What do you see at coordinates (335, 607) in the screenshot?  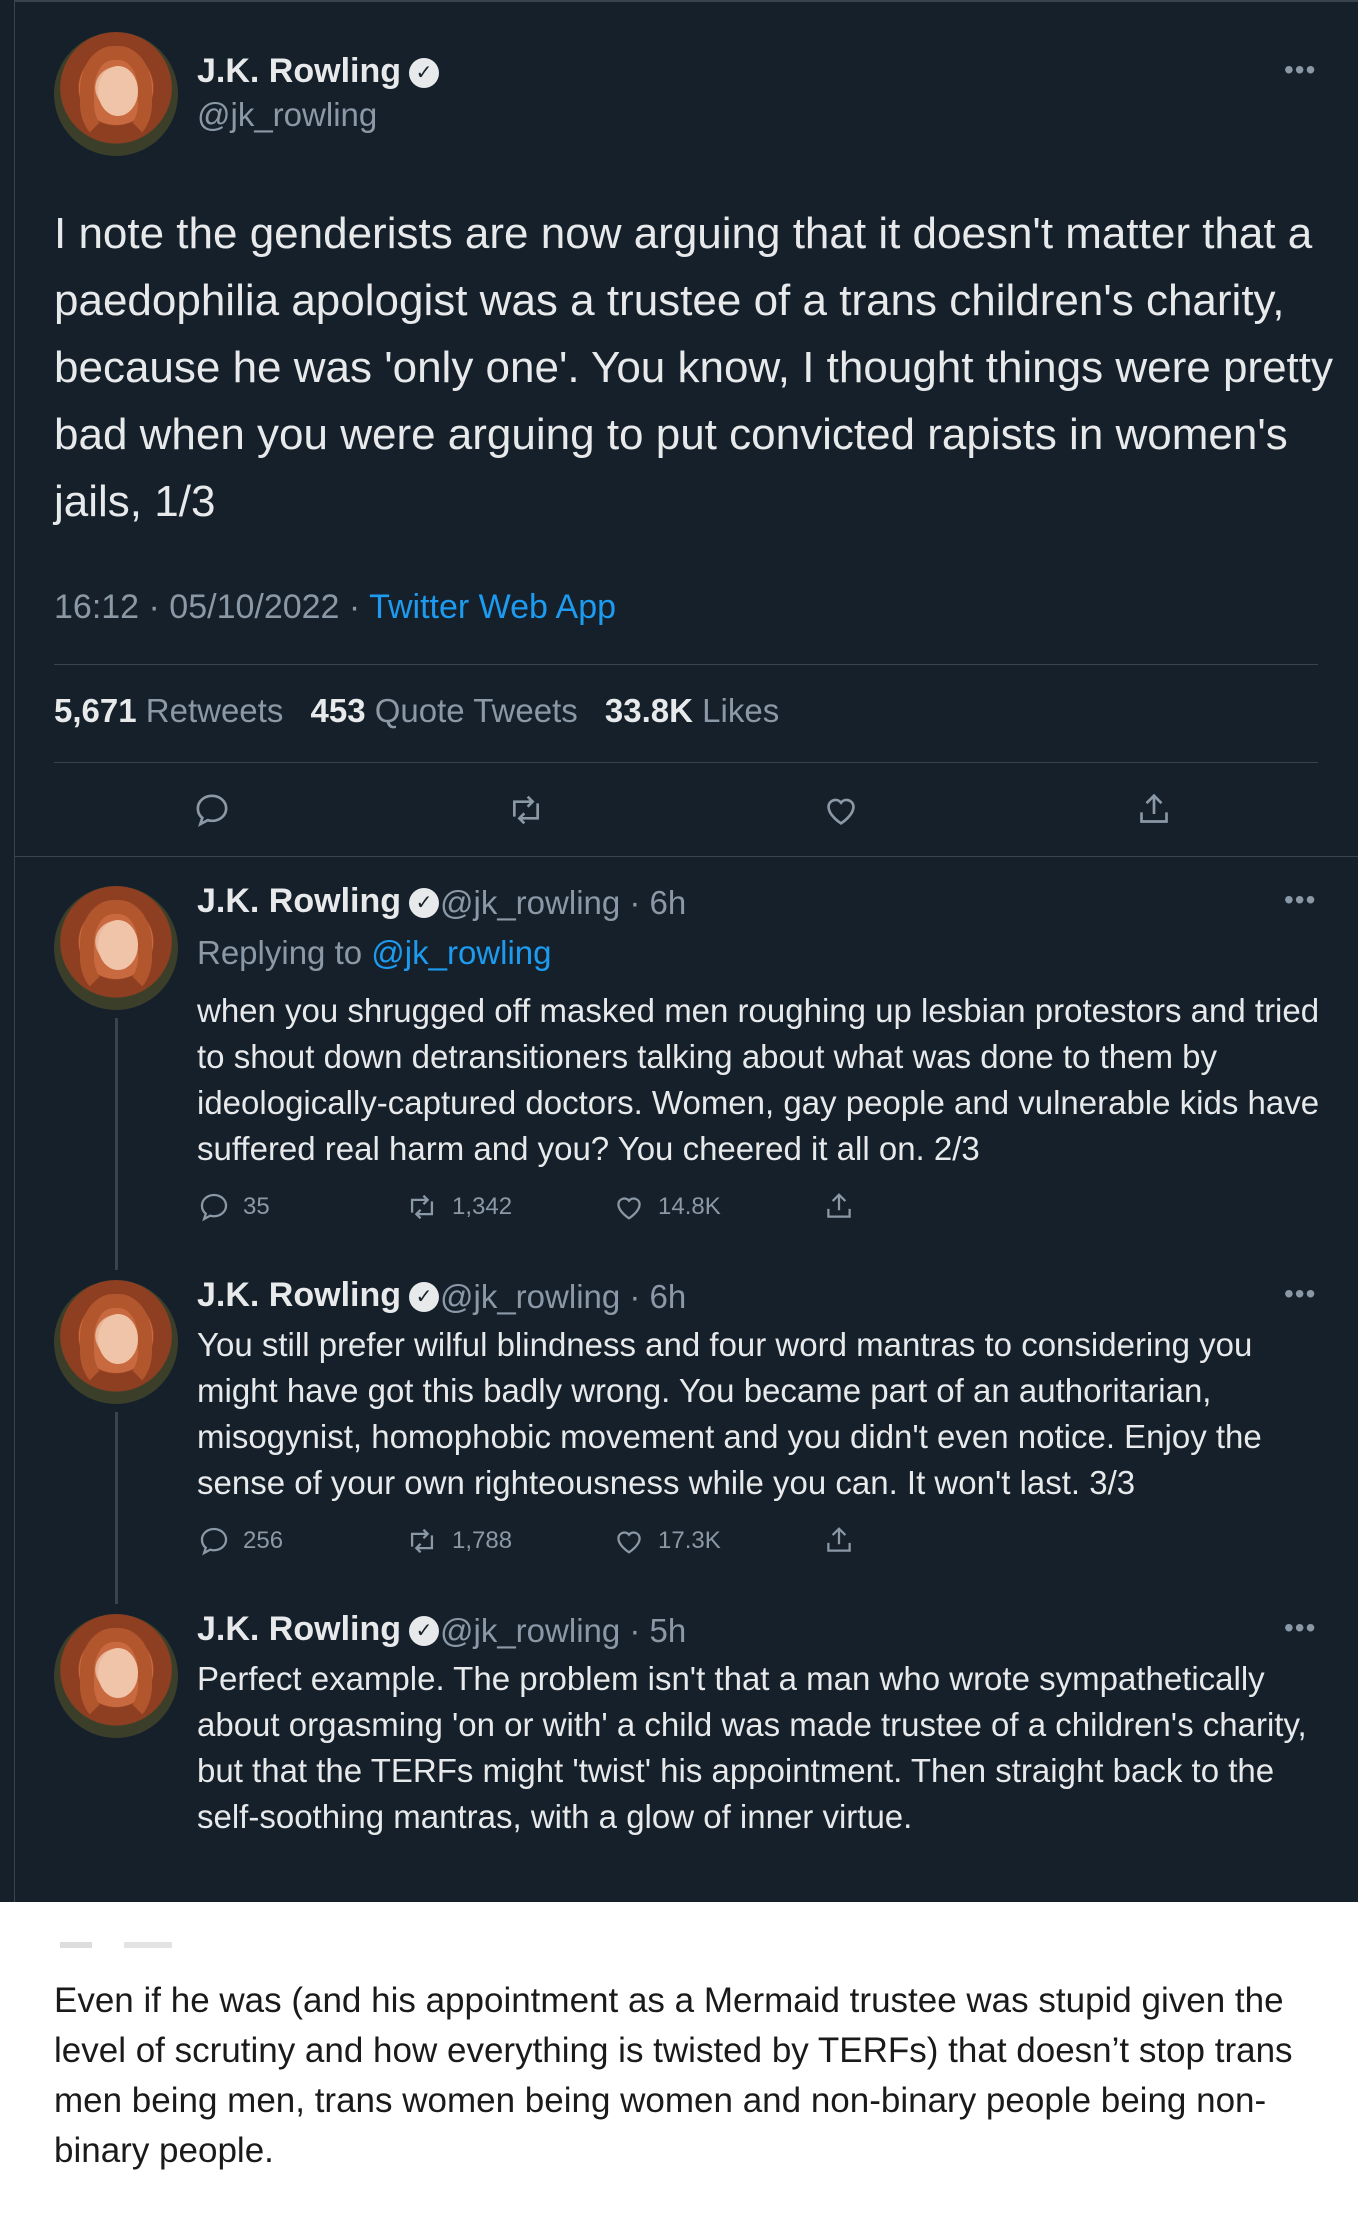 I see `tweet-timestamp: 16:12 · 05/10/2022 · Twitter Web App` at bounding box center [335, 607].